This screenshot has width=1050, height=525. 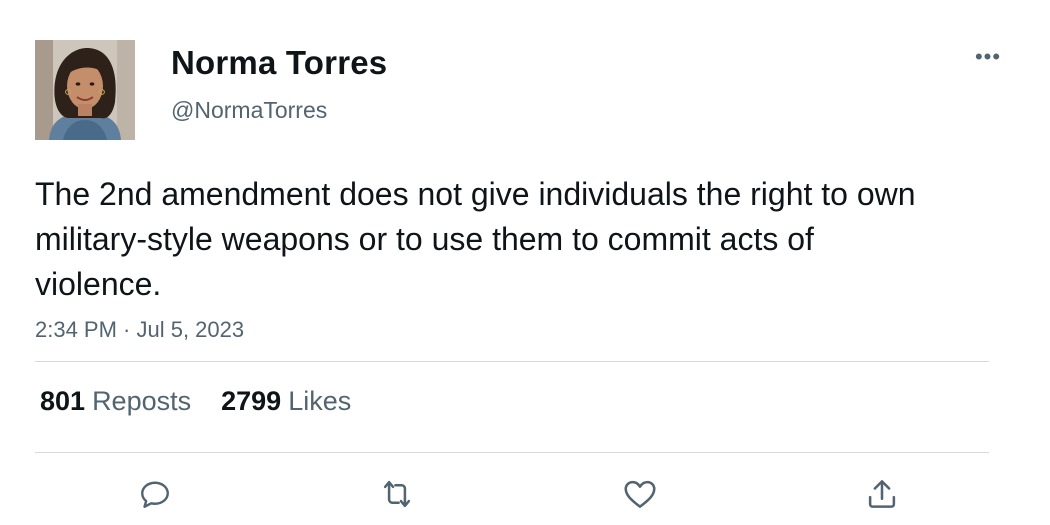 I want to click on more-options-button: •••, so click(x=988, y=57).